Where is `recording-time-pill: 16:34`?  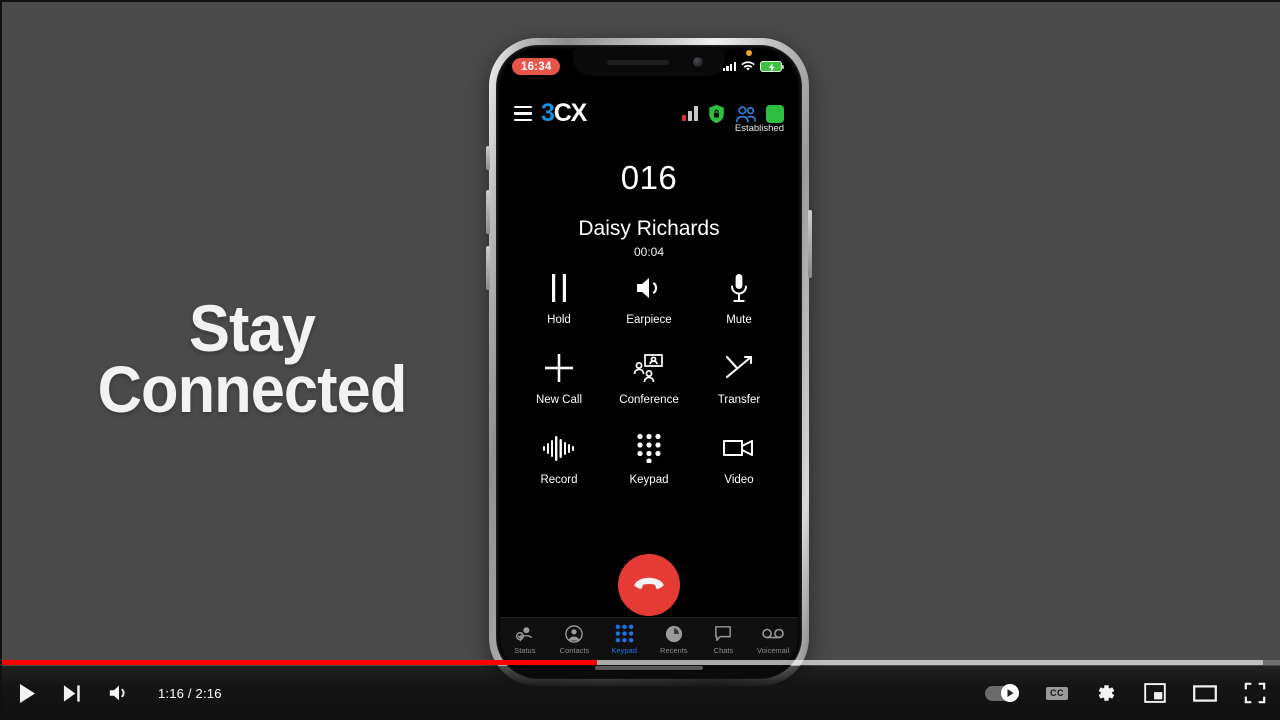 recording-time-pill: 16:34 is located at coordinates (536, 66).